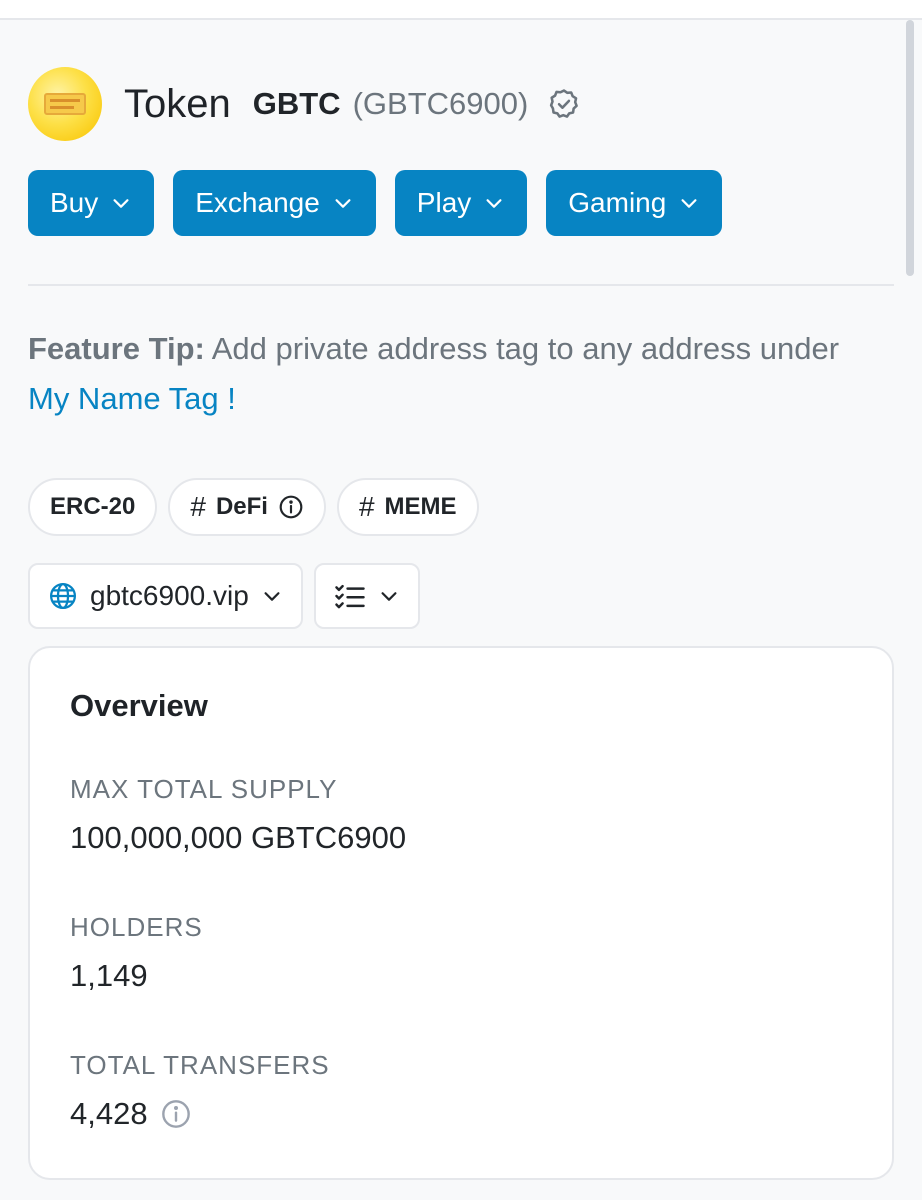 Image resolution: width=922 pixels, height=1200 pixels. I want to click on gaming-button-label: Gaming, so click(617, 202).